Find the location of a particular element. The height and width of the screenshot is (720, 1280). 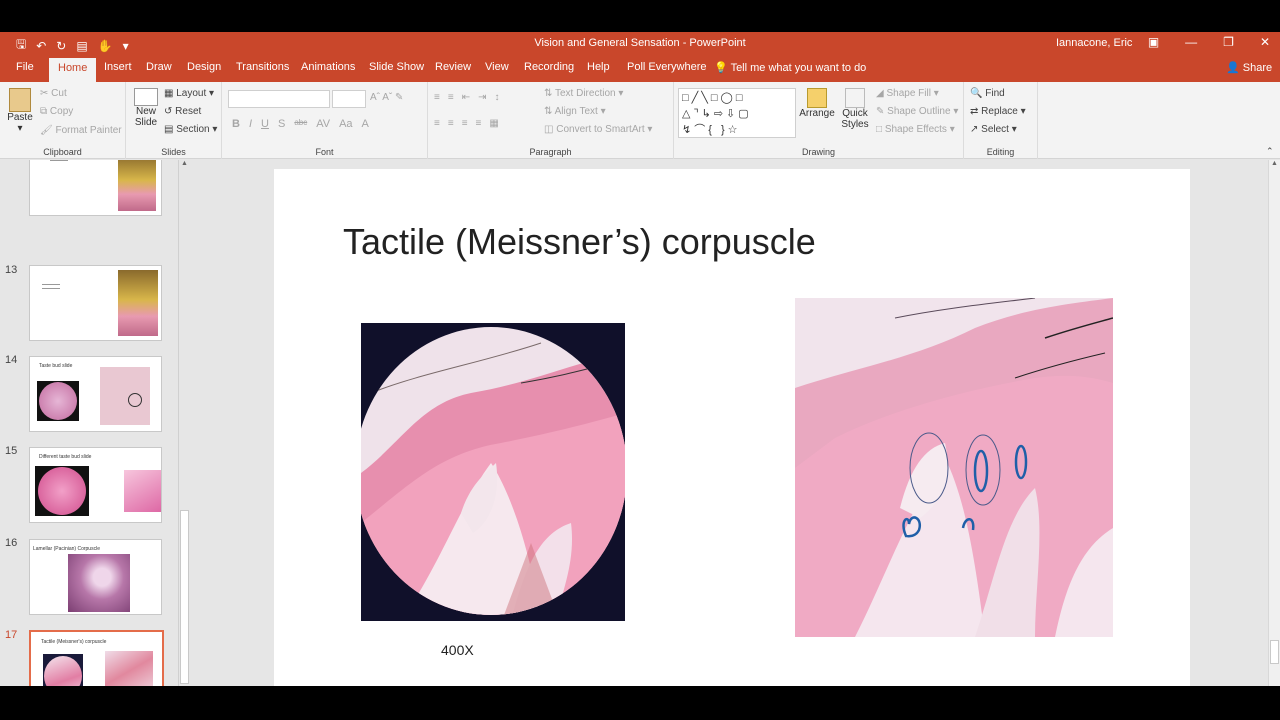

quick-styles-button: Quick Styles is located at coordinates (855, 109).